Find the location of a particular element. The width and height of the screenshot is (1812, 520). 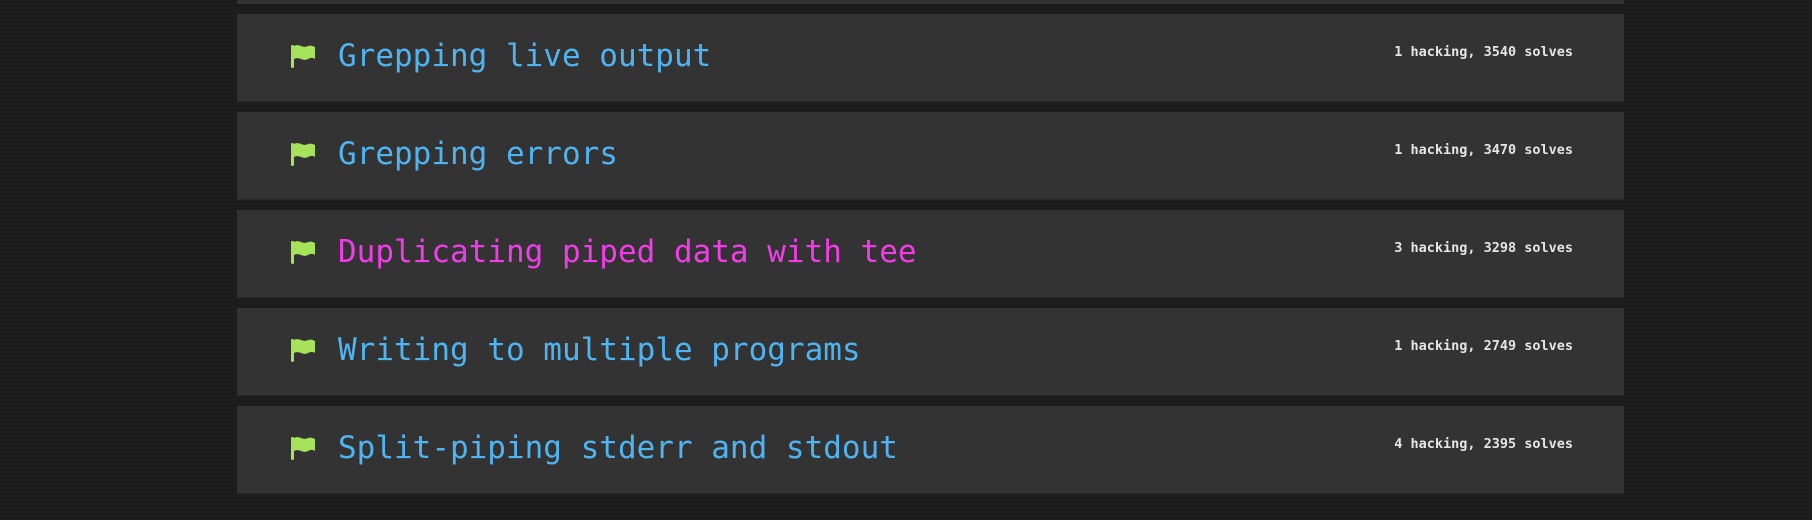

challenge-title: Grepping live output is located at coordinates (524, 56).